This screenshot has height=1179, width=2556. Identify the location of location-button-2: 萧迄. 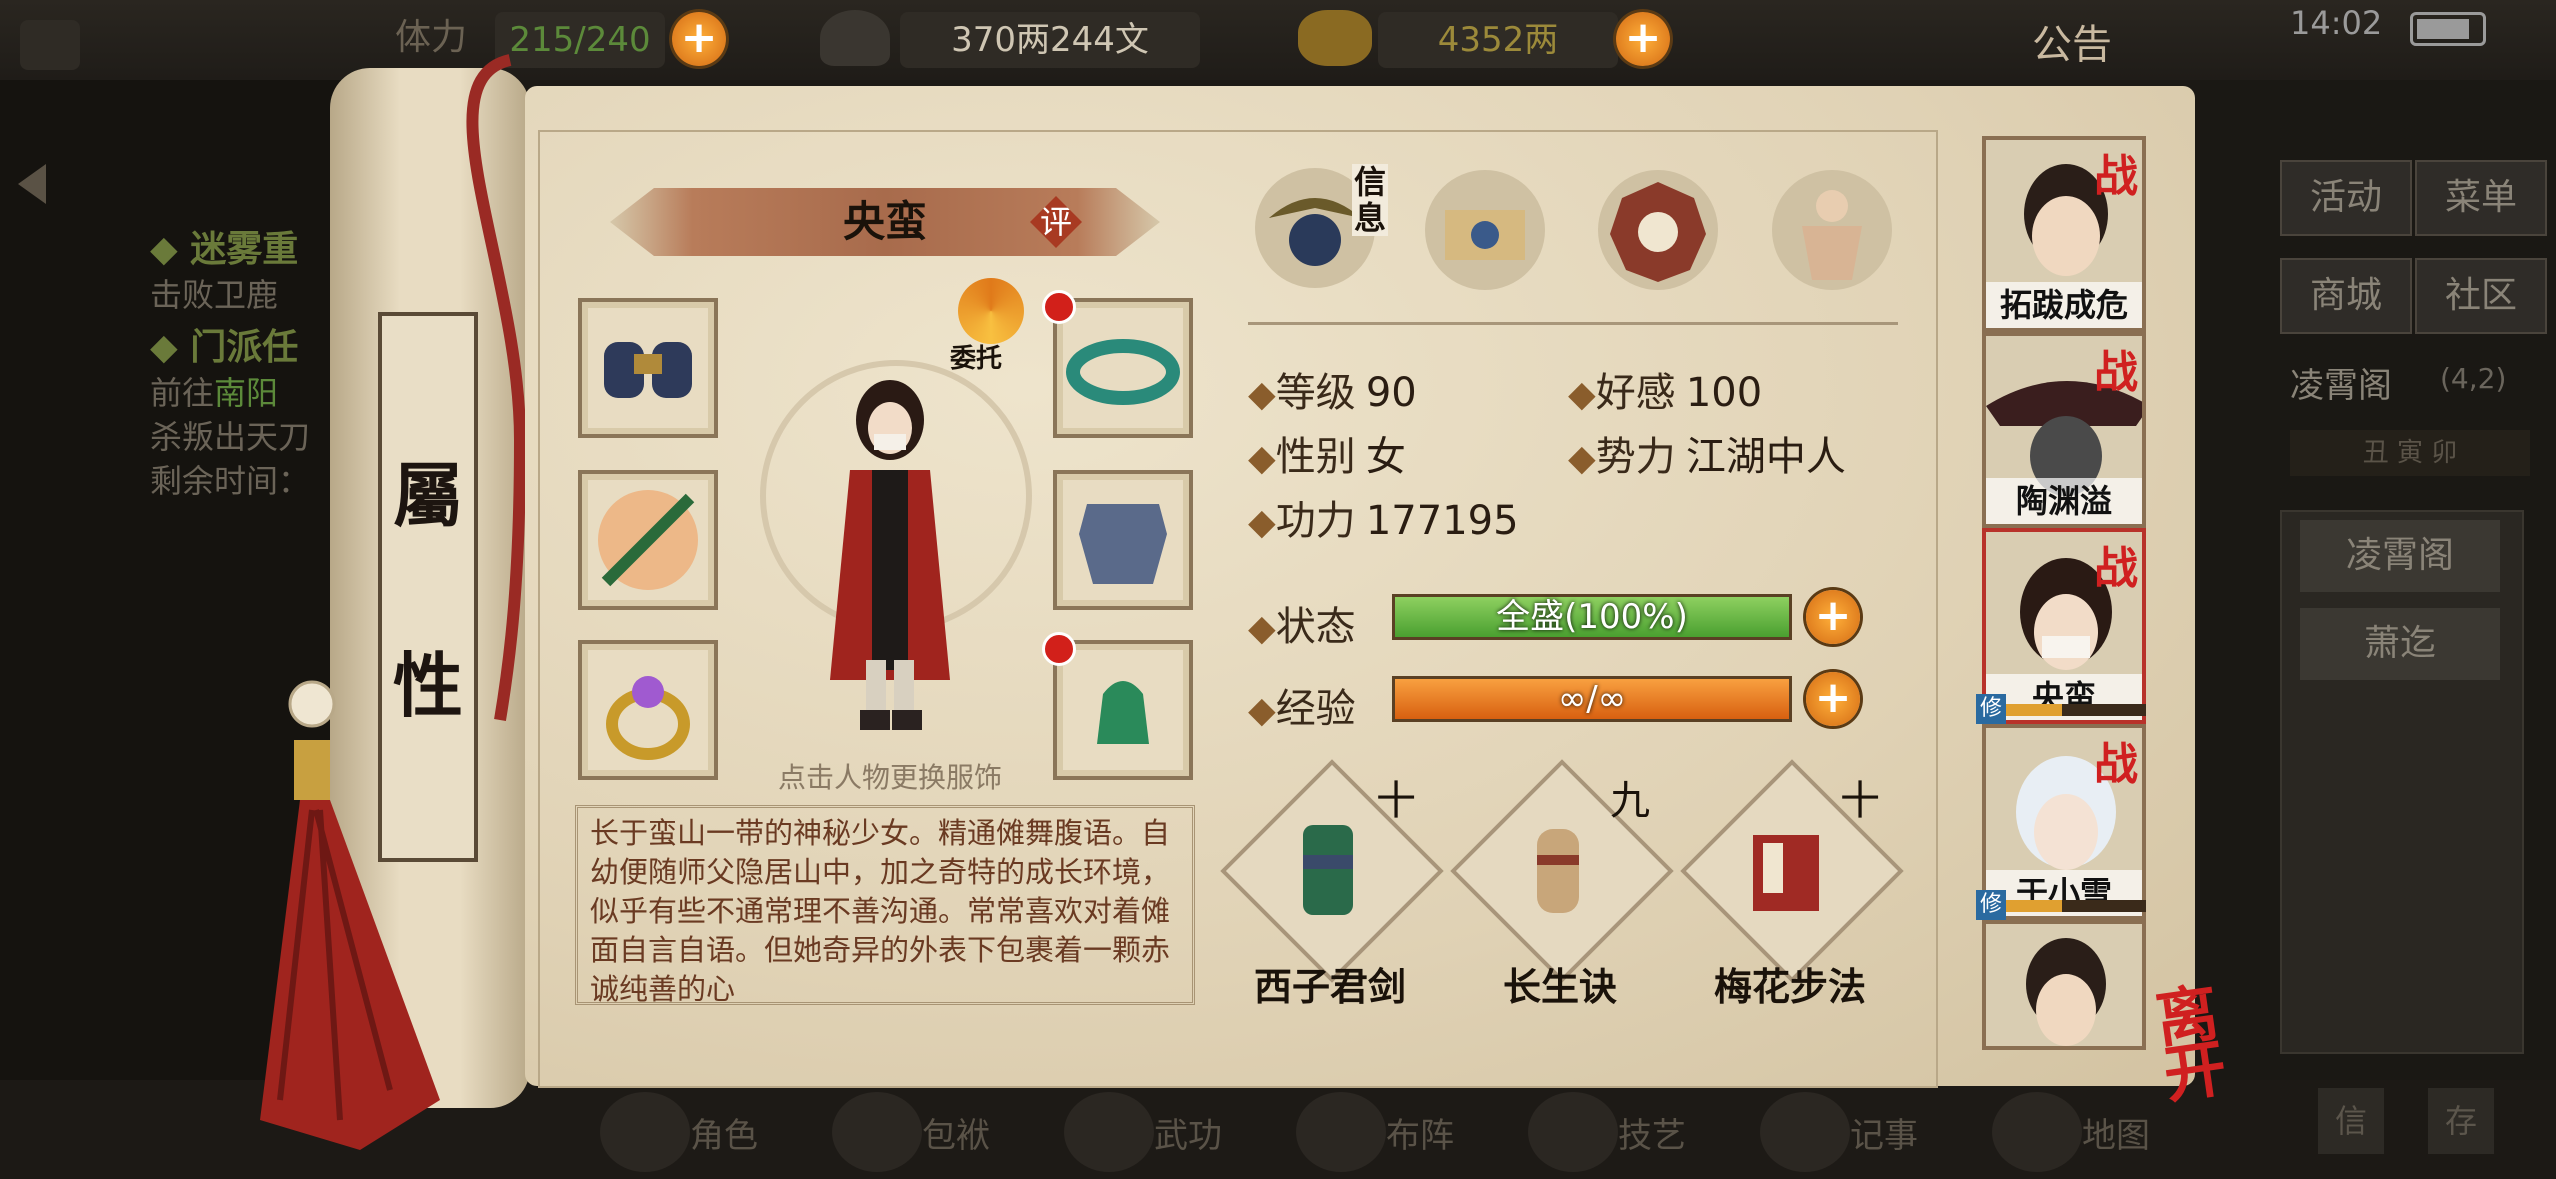
(2400, 644).